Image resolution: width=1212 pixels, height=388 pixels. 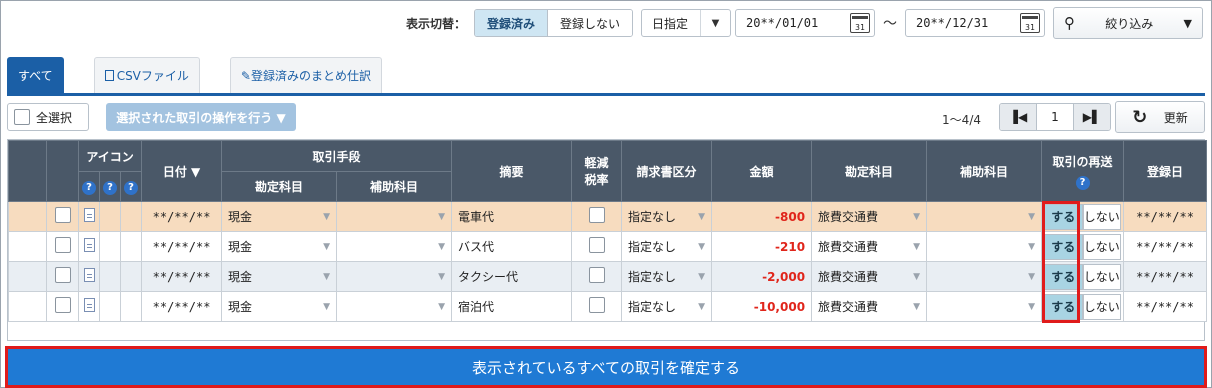 I want to click on reduced-tax-header-line2: 税率, so click(x=596, y=180).